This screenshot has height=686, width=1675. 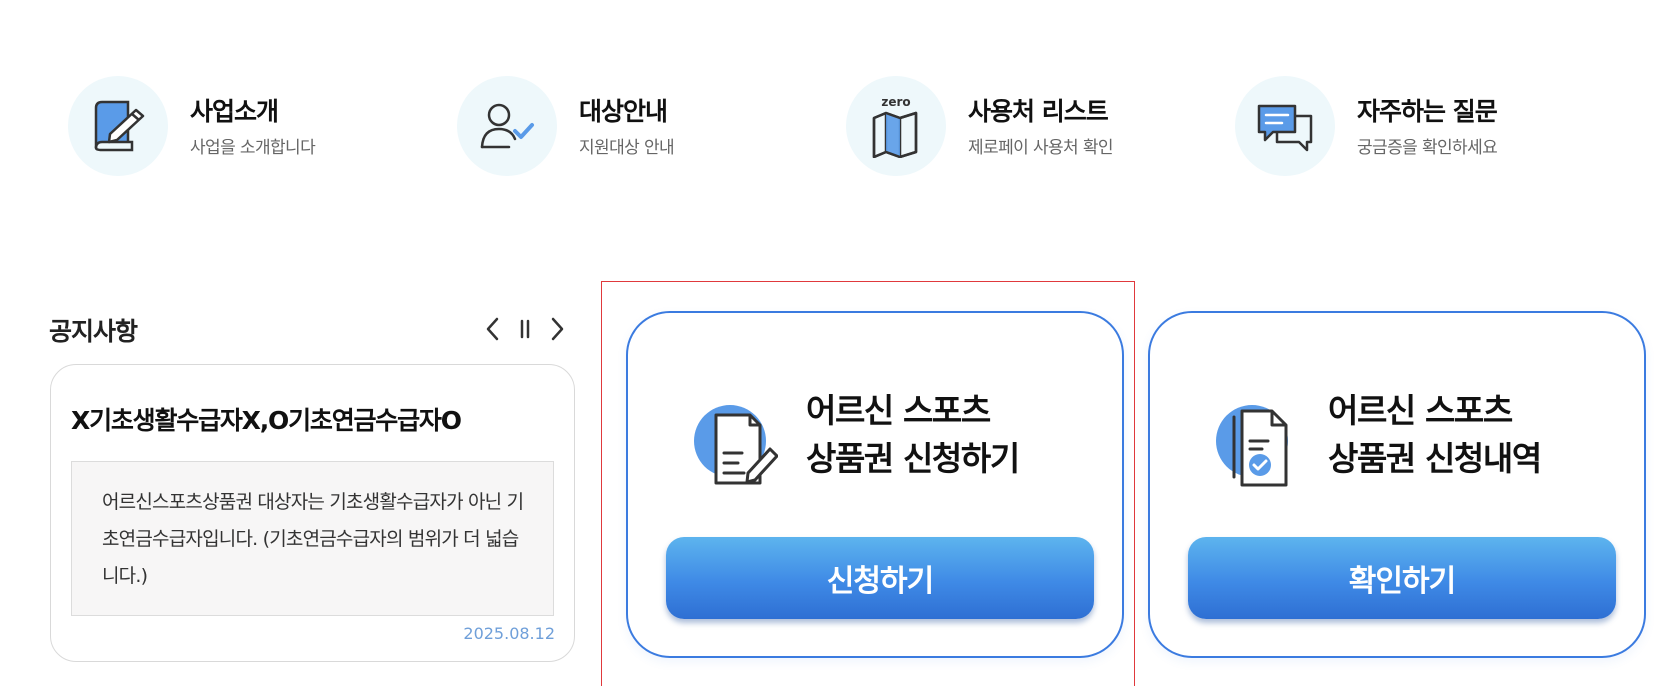 I want to click on history-card-title-line1: 어르신 스포츠, so click(x=1420, y=410).